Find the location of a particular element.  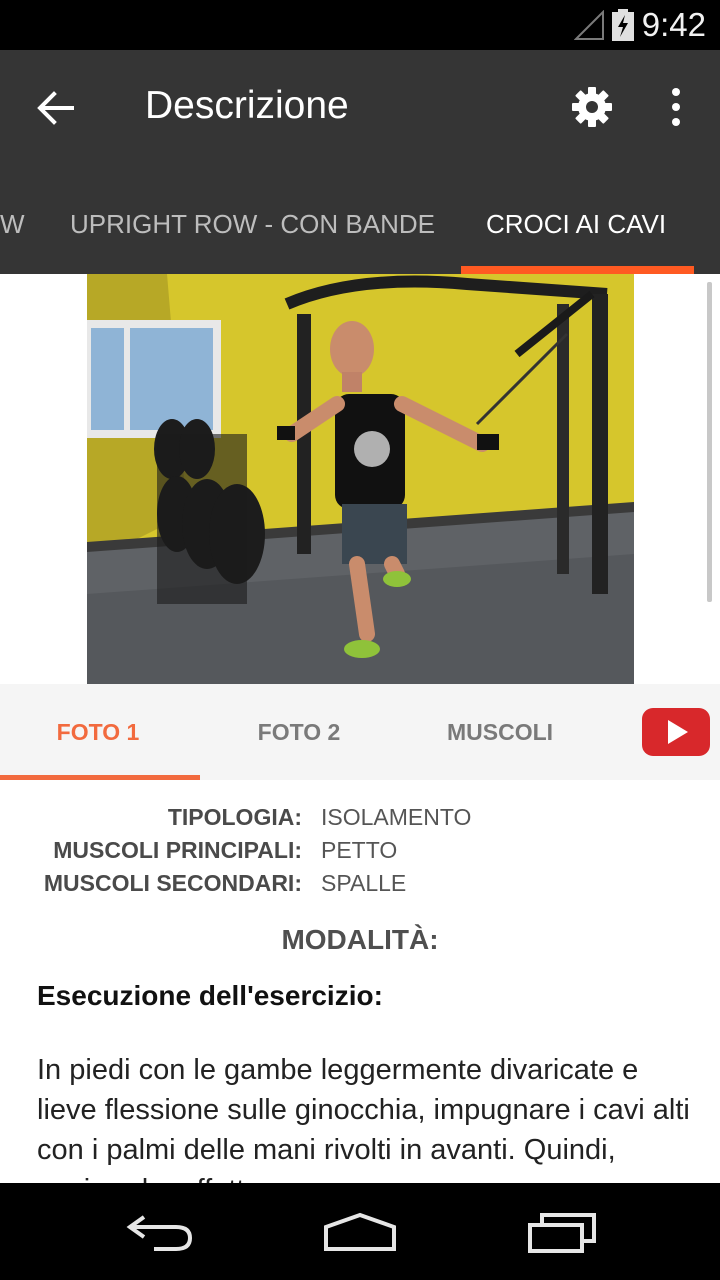

gear-icon is located at coordinates (592, 107).